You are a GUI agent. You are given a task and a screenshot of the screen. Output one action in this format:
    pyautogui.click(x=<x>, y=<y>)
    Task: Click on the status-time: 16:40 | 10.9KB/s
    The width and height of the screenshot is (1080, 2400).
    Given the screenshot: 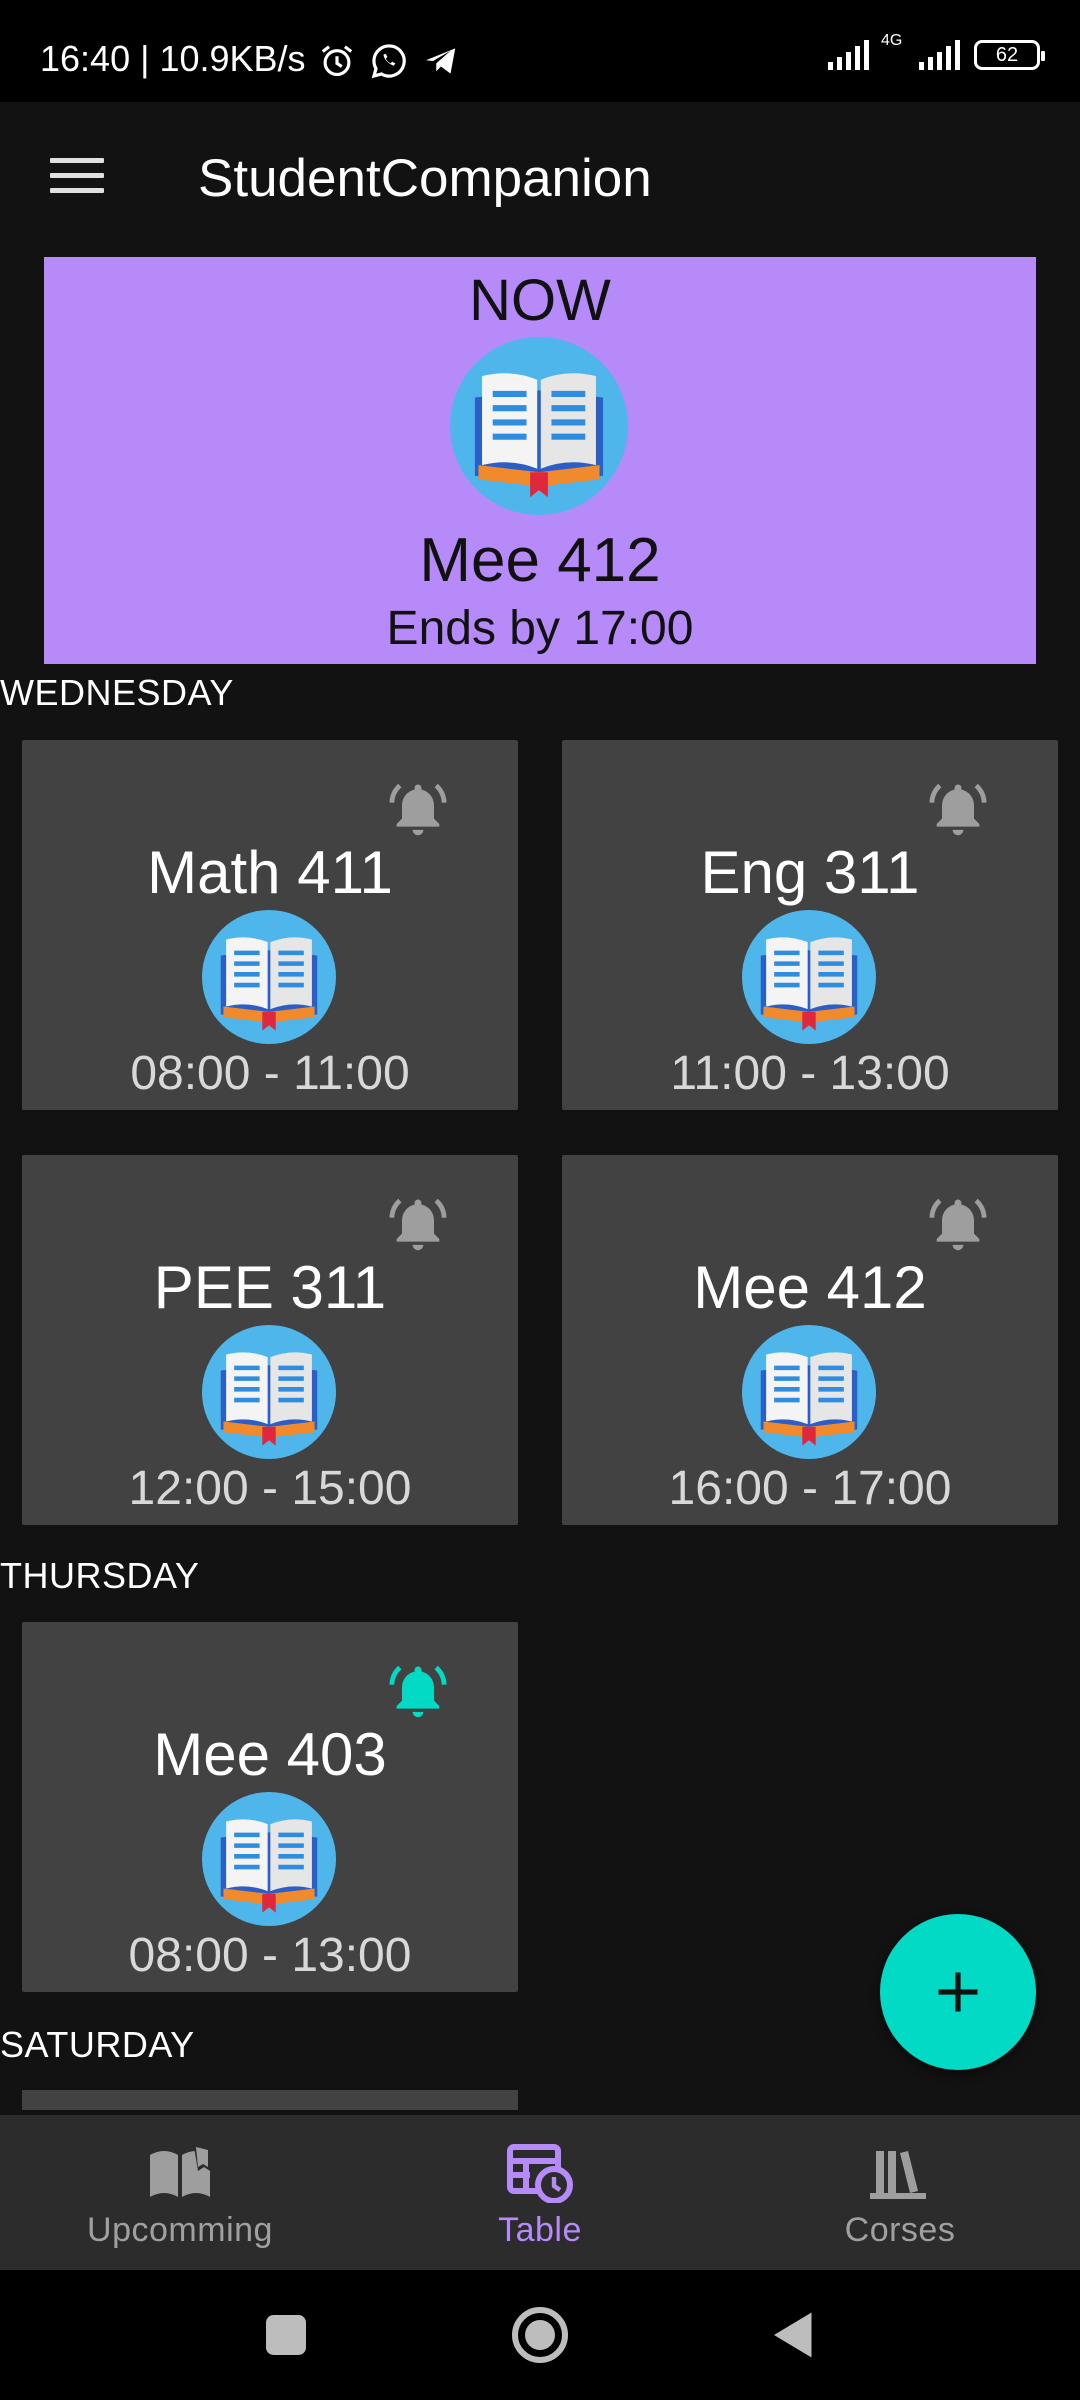 What is the action you would take?
    pyautogui.click(x=173, y=58)
    